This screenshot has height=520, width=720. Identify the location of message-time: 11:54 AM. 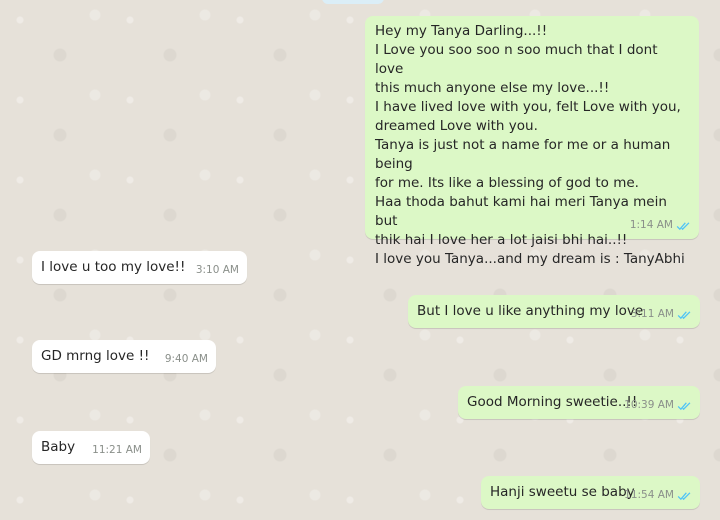
(649, 495).